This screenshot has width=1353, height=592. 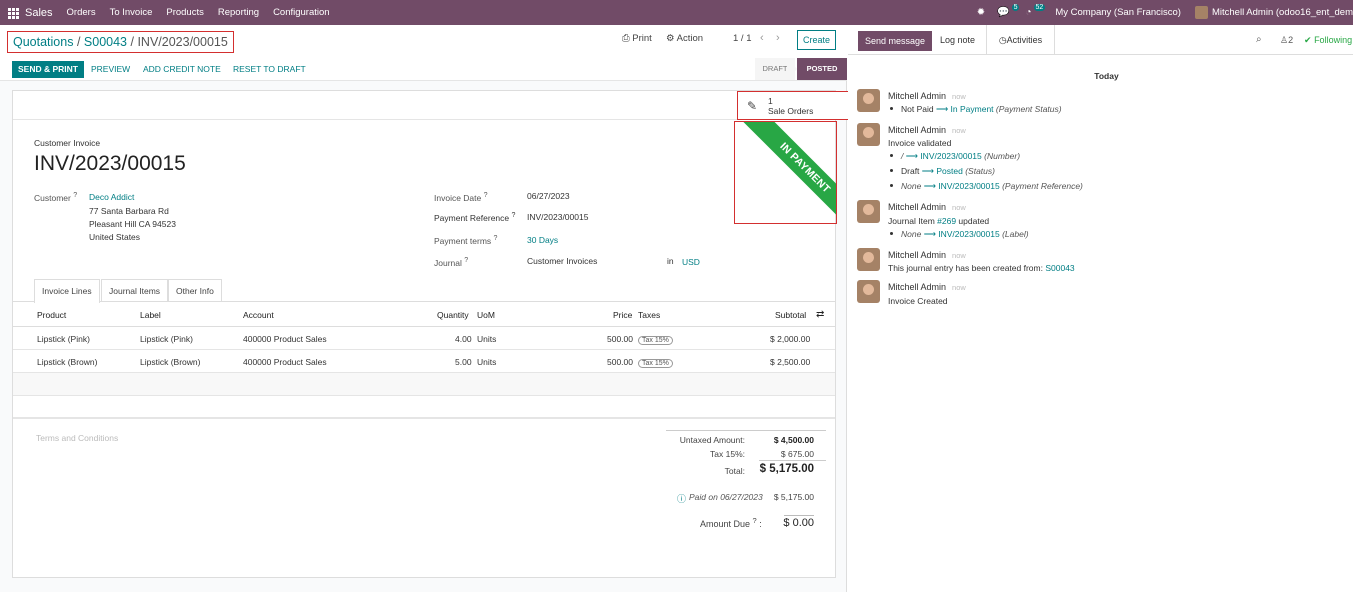 What do you see at coordinates (649, 315) in the screenshot?
I see `column-taxes: Taxes` at bounding box center [649, 315].